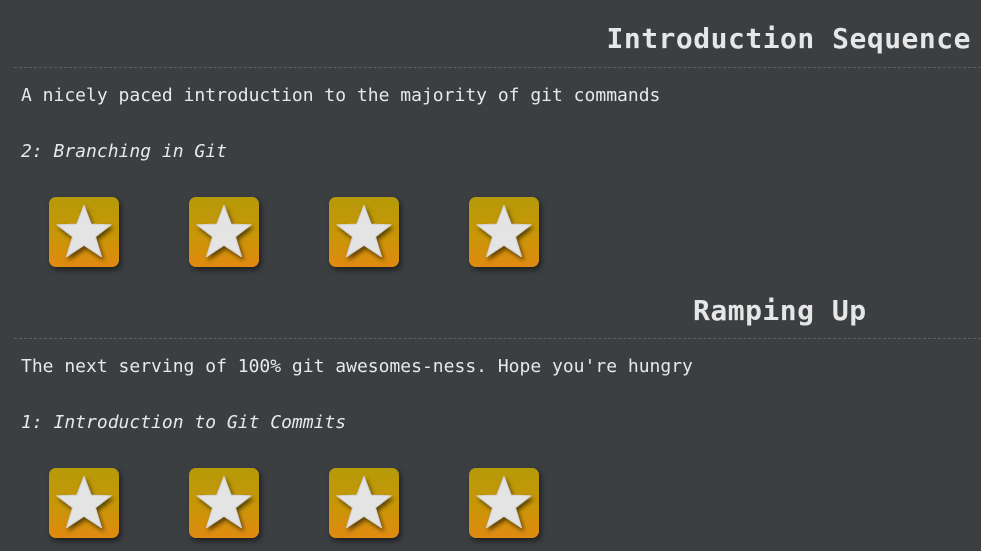 This screenshot has width=981, height=551. What do you see at coordinates (788, 38) in the screenshot?
I see `section-title-intro: Introduction Sequence` at bounding box center [788, 38].